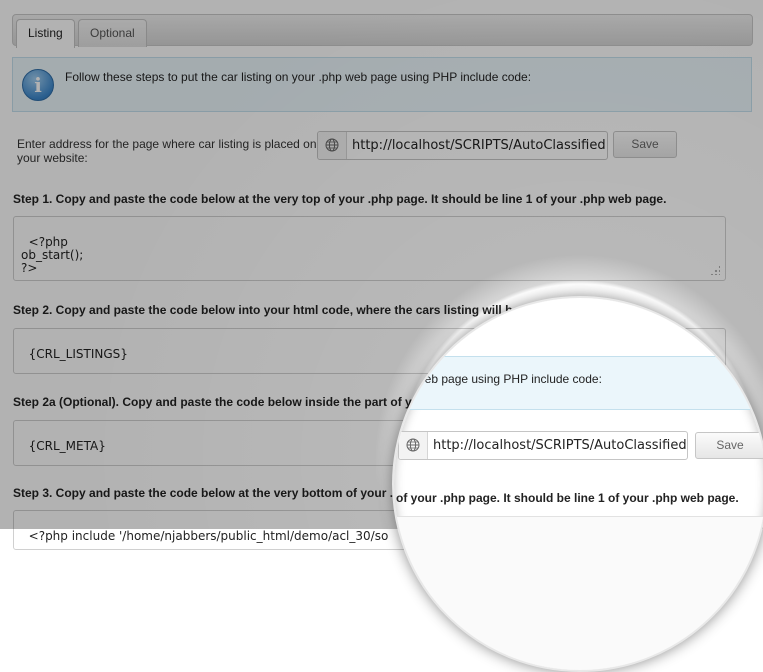  What do you see at coordinates (578, 593) in the screenshot?
I see `magnifier-lower-area` at bounding box center [578, 593].